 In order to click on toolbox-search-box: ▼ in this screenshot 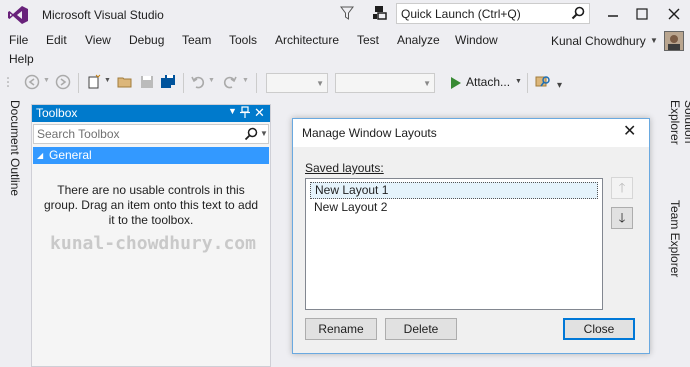, I will do `click(151, 134)`.